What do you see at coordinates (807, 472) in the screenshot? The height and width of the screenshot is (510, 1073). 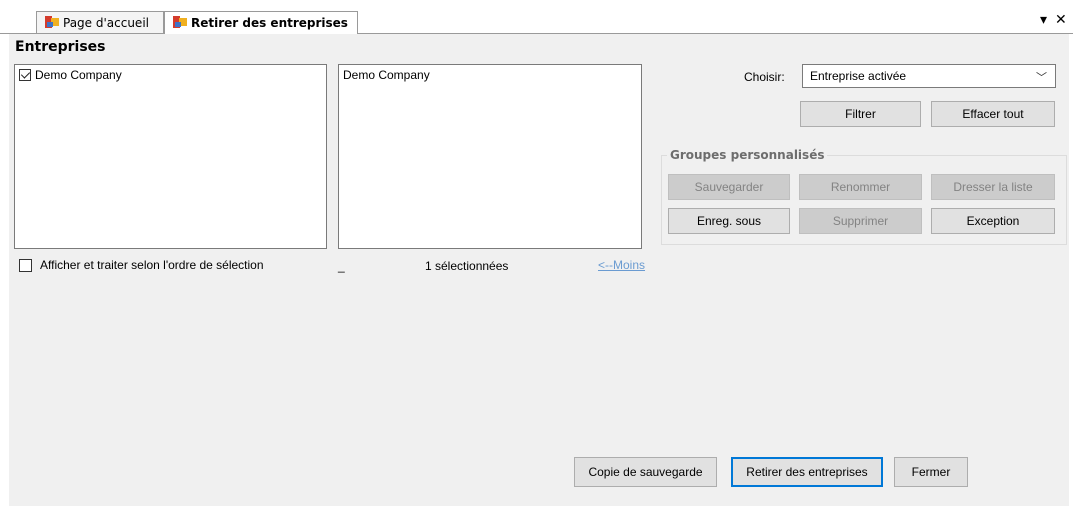 I see `remove-companies-button: Retirer des entreprises` at bounding box center [807, 472].